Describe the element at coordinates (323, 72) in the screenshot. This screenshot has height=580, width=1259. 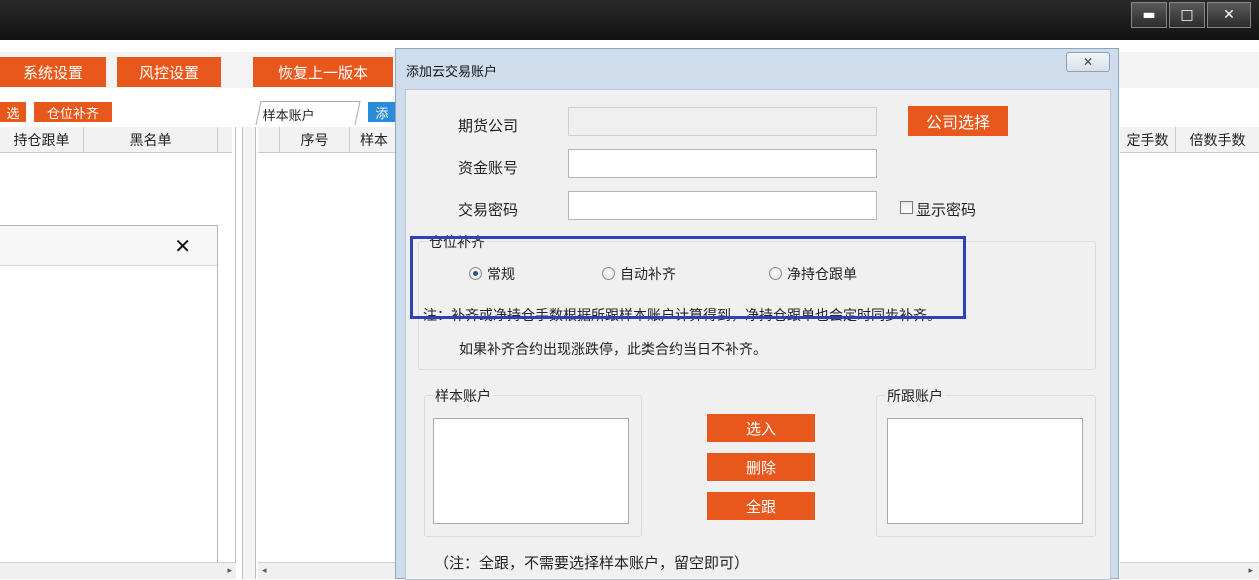
I see `restore-version-button: 恢复上一版本` at that location.